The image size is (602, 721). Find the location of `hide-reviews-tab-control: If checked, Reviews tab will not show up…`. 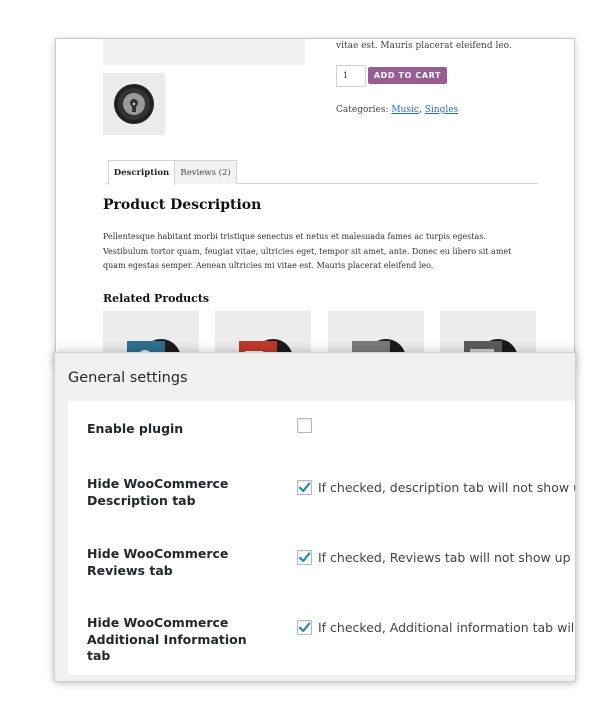

hide-reviews-tab-control: If checked, Reviews tab will not show up… is located at coordinates (436, 557).